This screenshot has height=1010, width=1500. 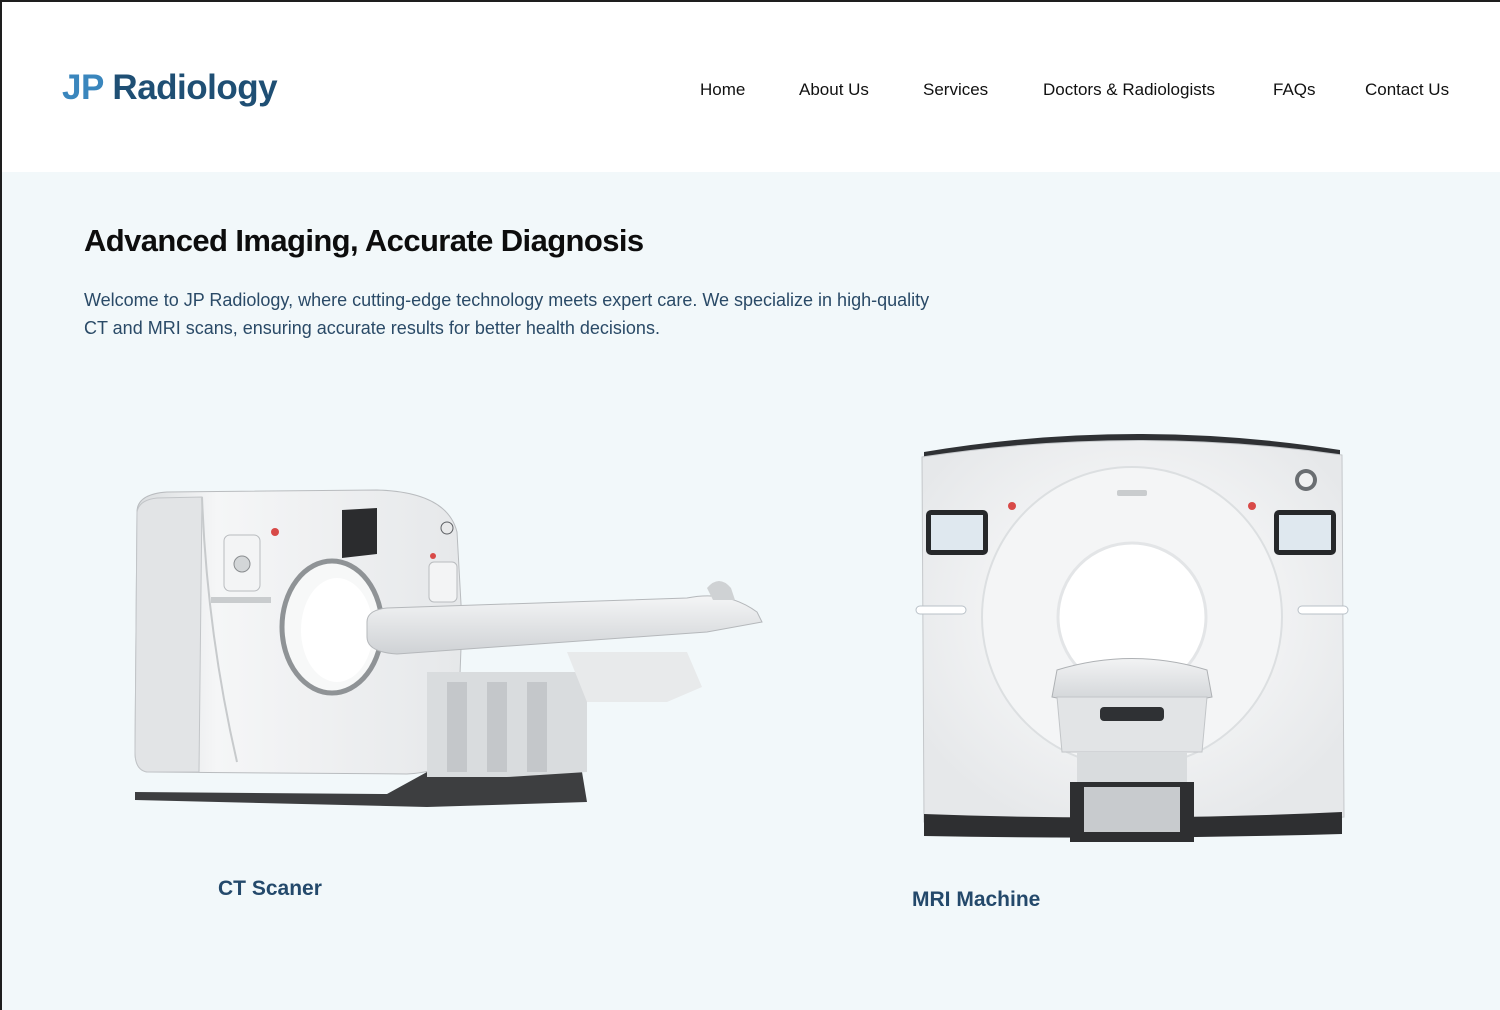 What do you see at coordinates (1407, 90) in the screenshot?
I see `nav-item-contact-us: Contact Us` at bounding box center [1407, 90].